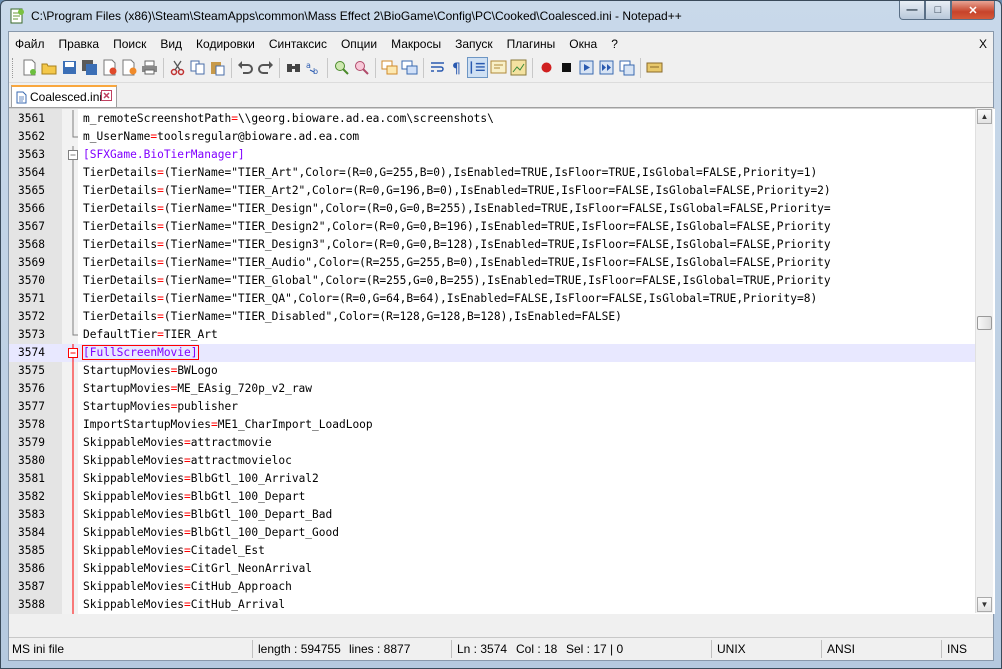 The height and width of the screenshot is (669, 1002). What do you see at coordinates (31, 586) in the screenshot?
I see `line-number: 3587` at bounding box center [31, 586].